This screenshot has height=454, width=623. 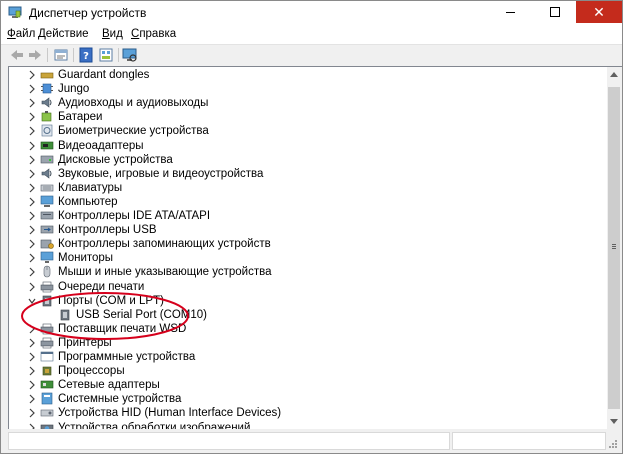 I want to click on tree-category-item: Мыши и иные указывающие устройства, so click(x=308, y=272).